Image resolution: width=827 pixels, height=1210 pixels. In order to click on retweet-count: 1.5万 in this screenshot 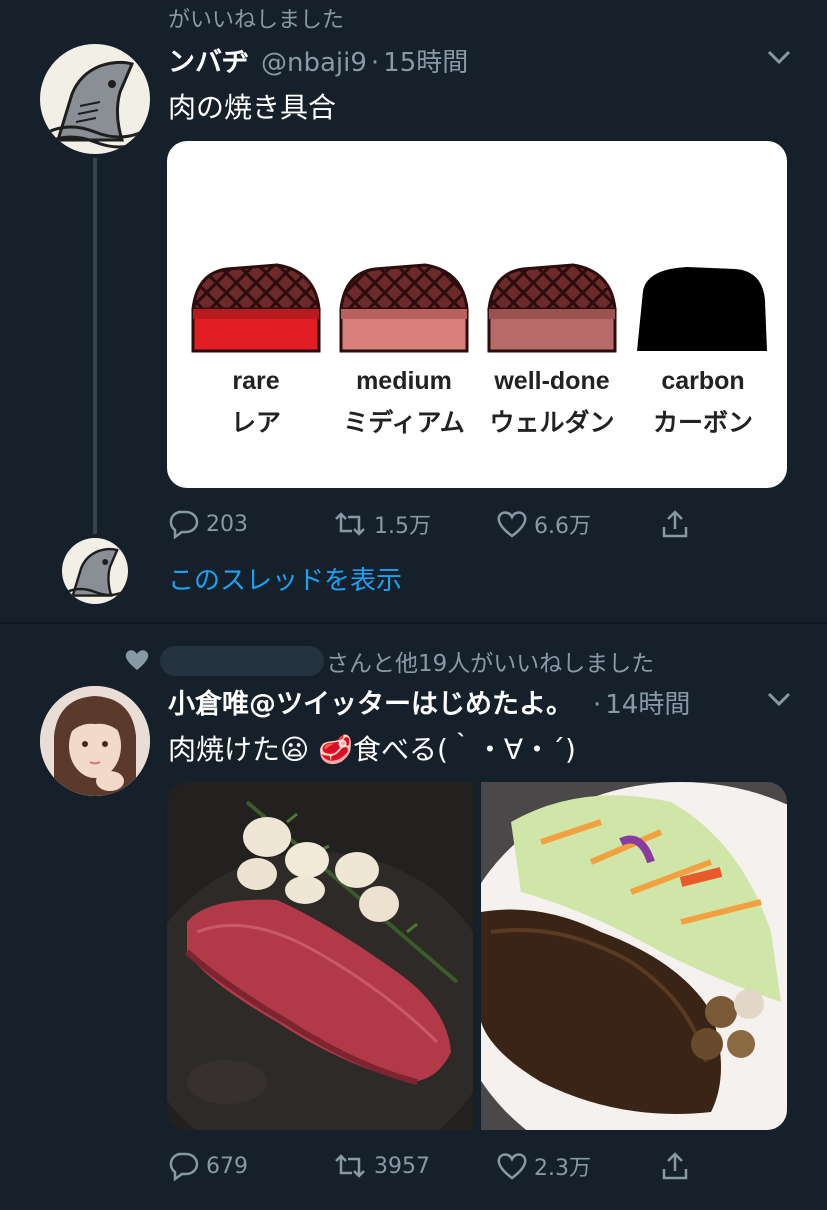, I will do `click(402, 526)`.